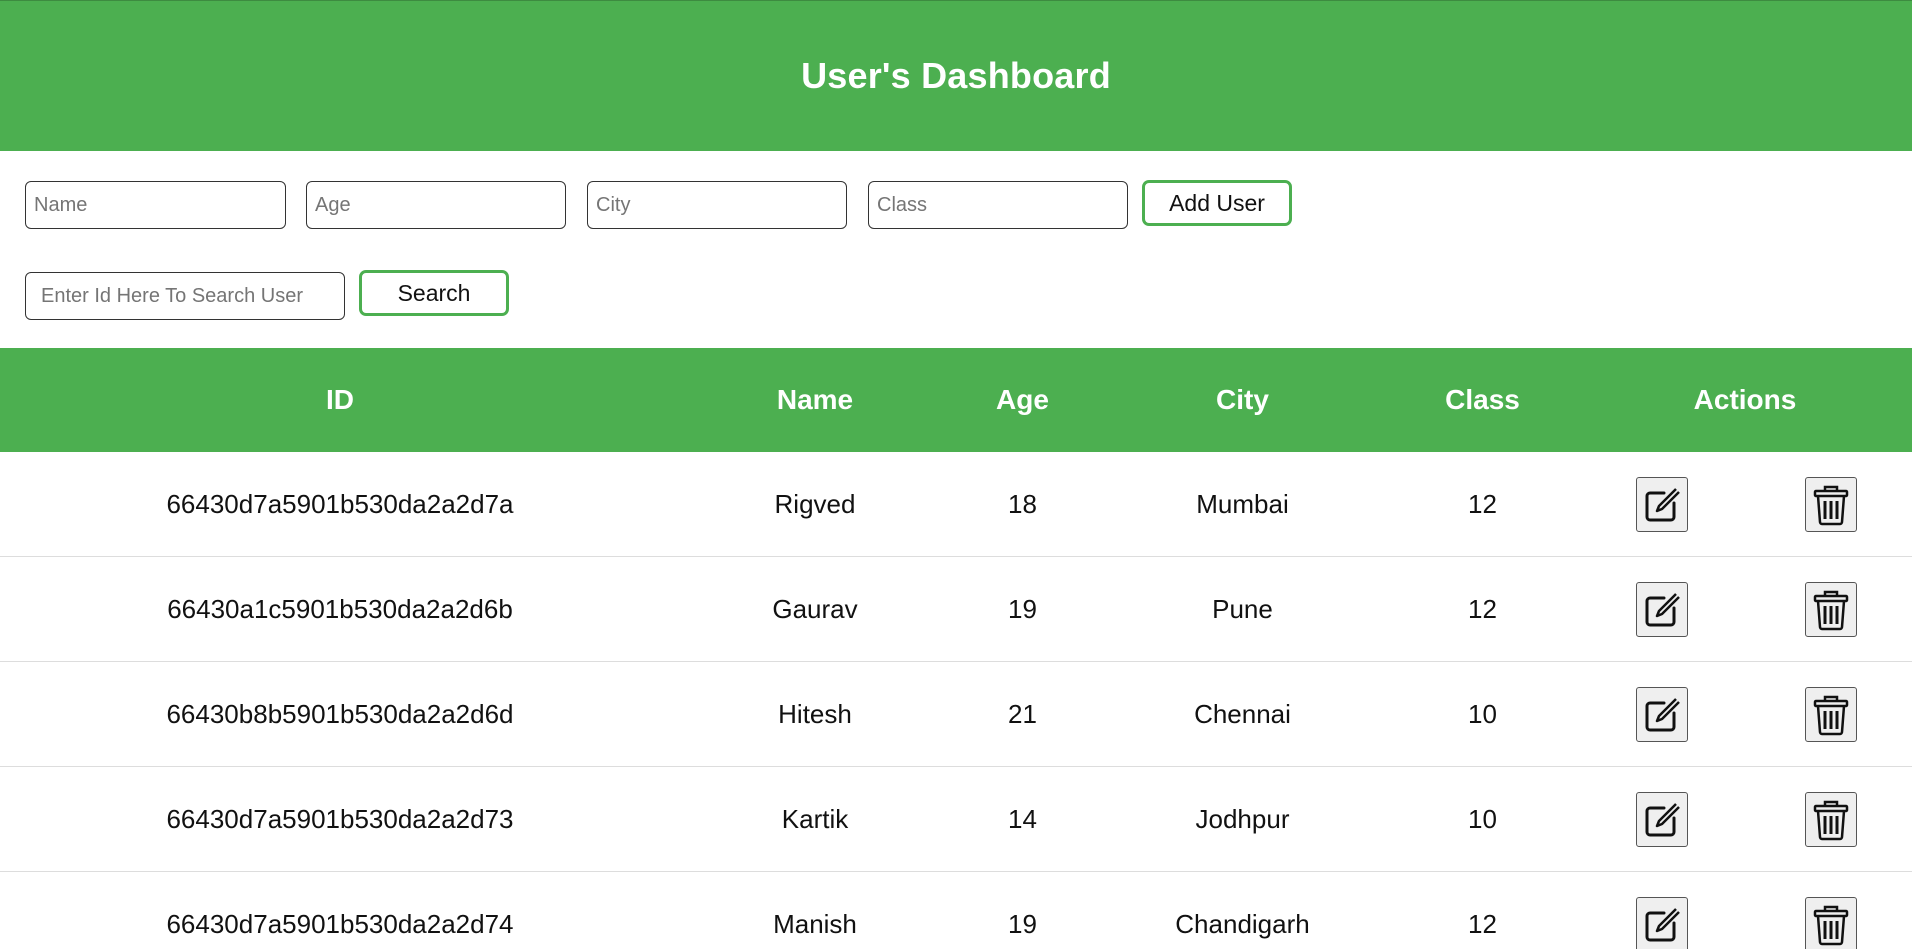  Describe the element at coordinates (815, 504) in the screenshot. I see `cell-name: Rigved` at that location.